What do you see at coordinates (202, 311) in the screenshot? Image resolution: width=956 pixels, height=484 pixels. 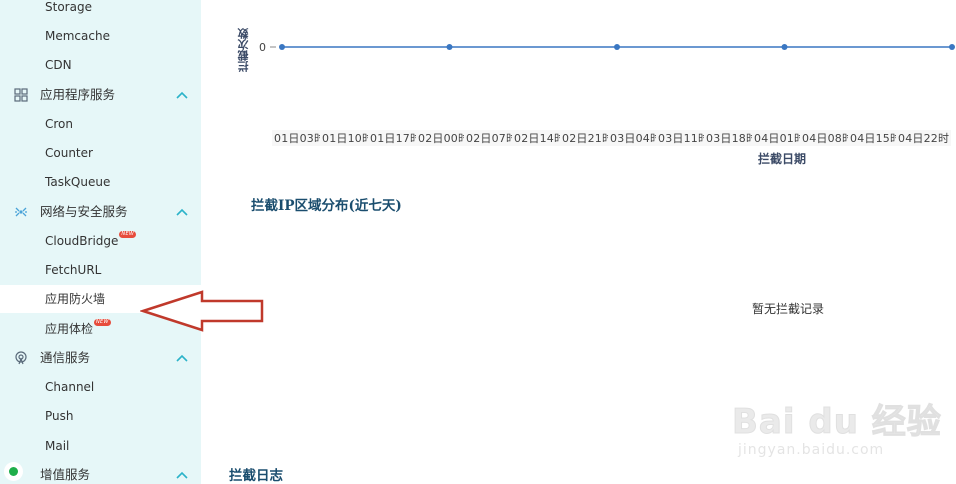 I see `annotation-arrow-icon` at bounding box center [202, 311].